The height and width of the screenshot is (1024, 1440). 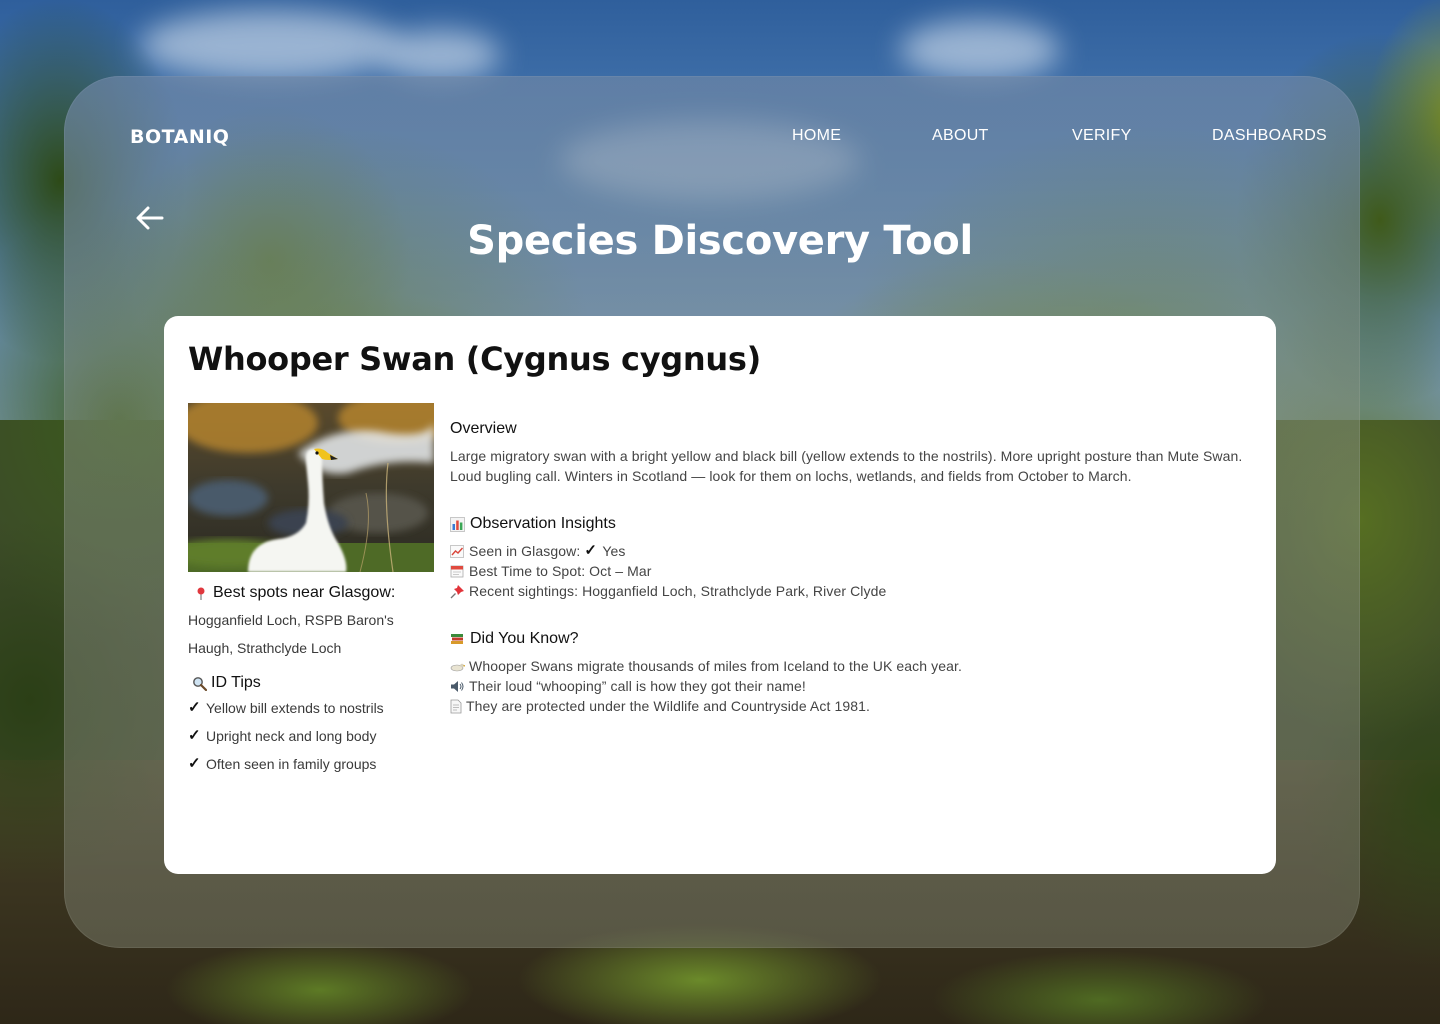 I want to click on best-spots-line-1: Hogganfield Loch, RSPB Baron's, so click(x=291, y=620).